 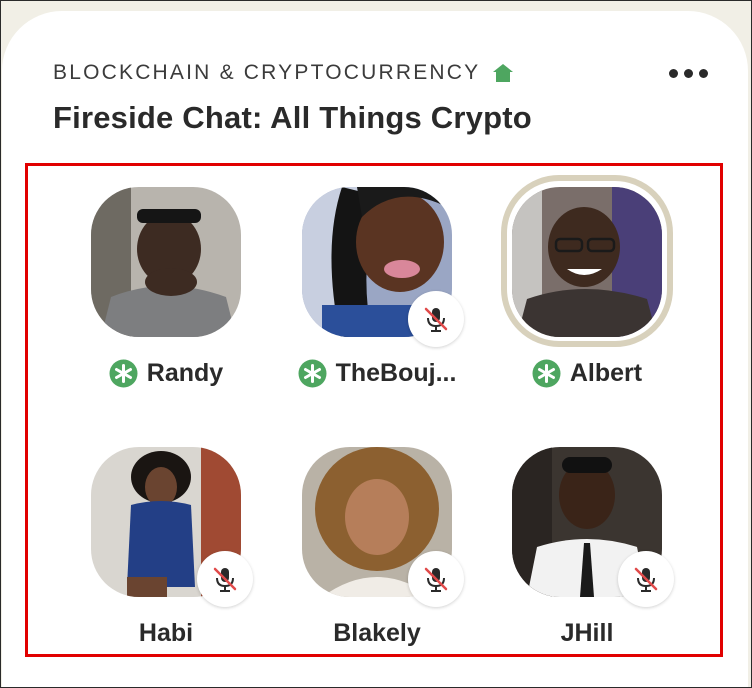 What do you see at coordinates (503, 73) in the screenshot?
I see `house-icon` at bounding box center [503, 73].